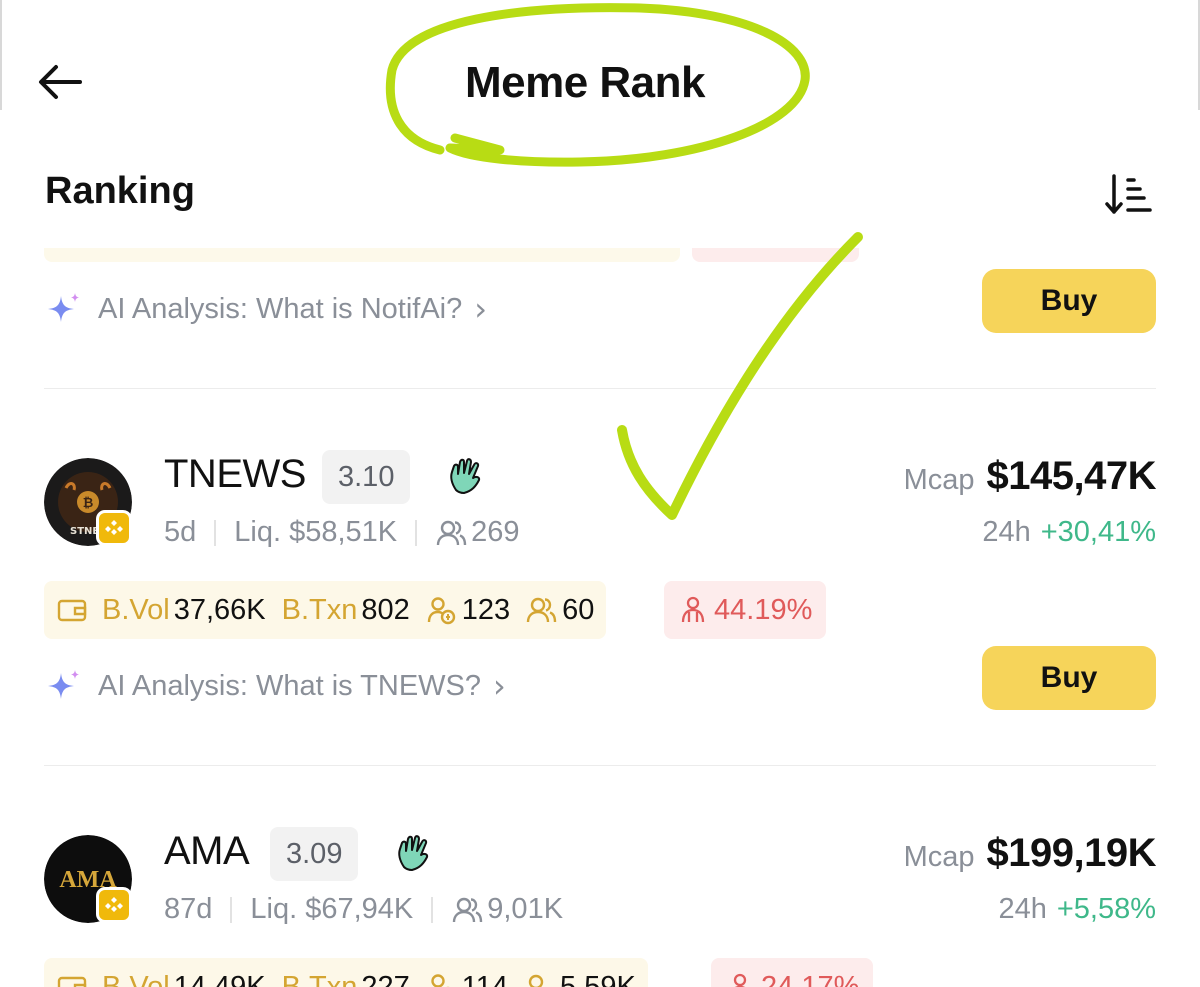 Image resolution: width=1200 pixels, height=987 pixels. I want to click on svg-text: STNE, so click(84, 531).